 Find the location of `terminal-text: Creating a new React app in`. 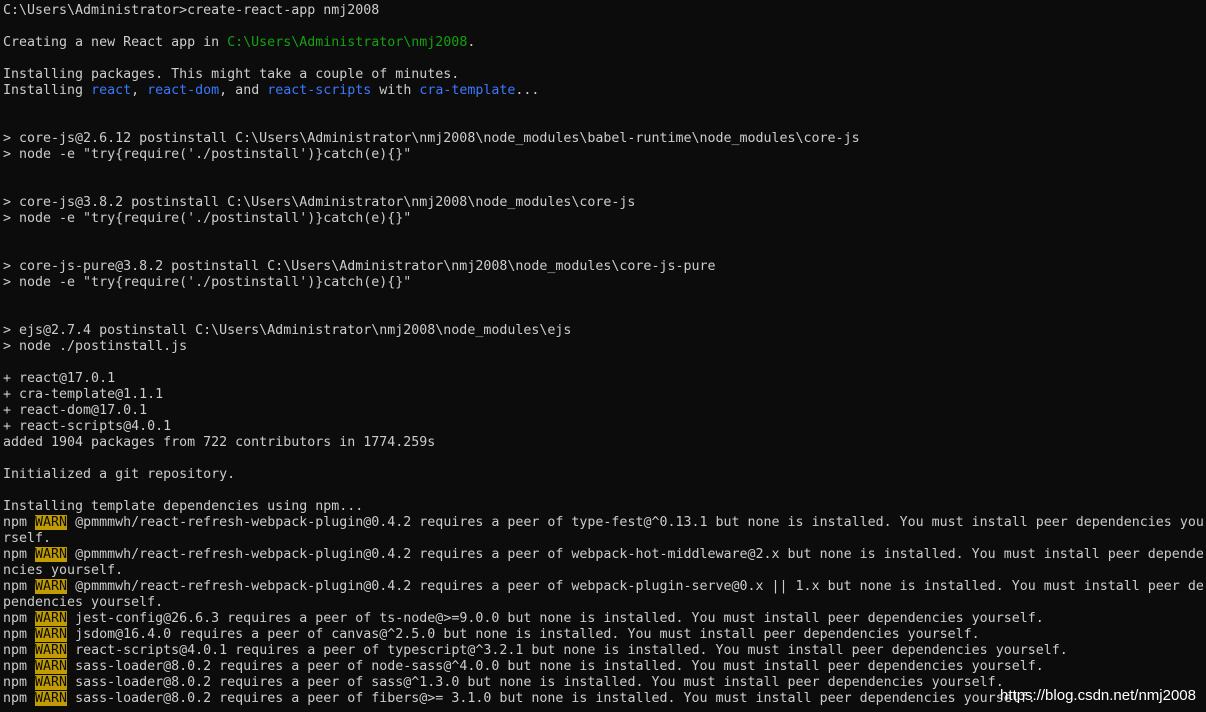

terminal-text: Creating a new React app in is located at coordinates (115, 42).